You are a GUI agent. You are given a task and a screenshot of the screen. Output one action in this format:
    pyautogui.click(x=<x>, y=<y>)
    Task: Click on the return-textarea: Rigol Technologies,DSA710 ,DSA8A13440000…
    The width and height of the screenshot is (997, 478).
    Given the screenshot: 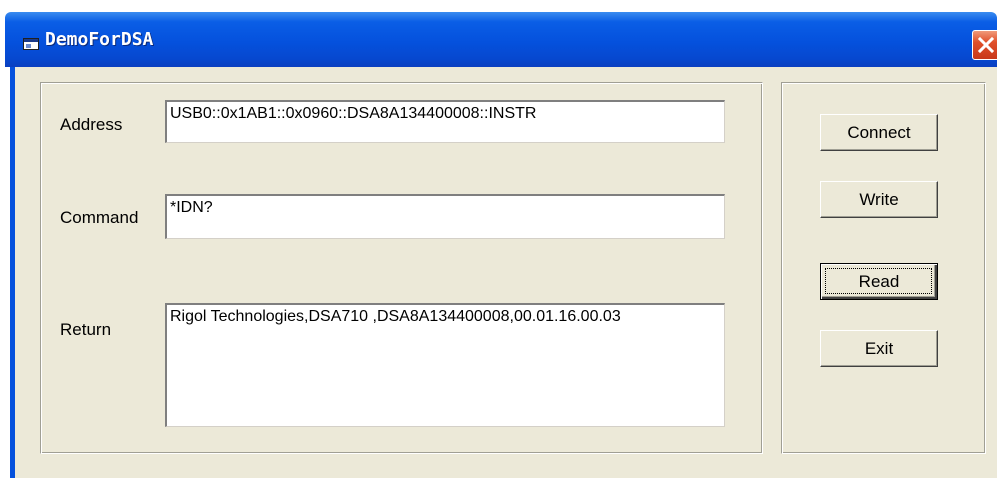 What is the action you would take?
    pyautogui.click(x=445, y=365)
    